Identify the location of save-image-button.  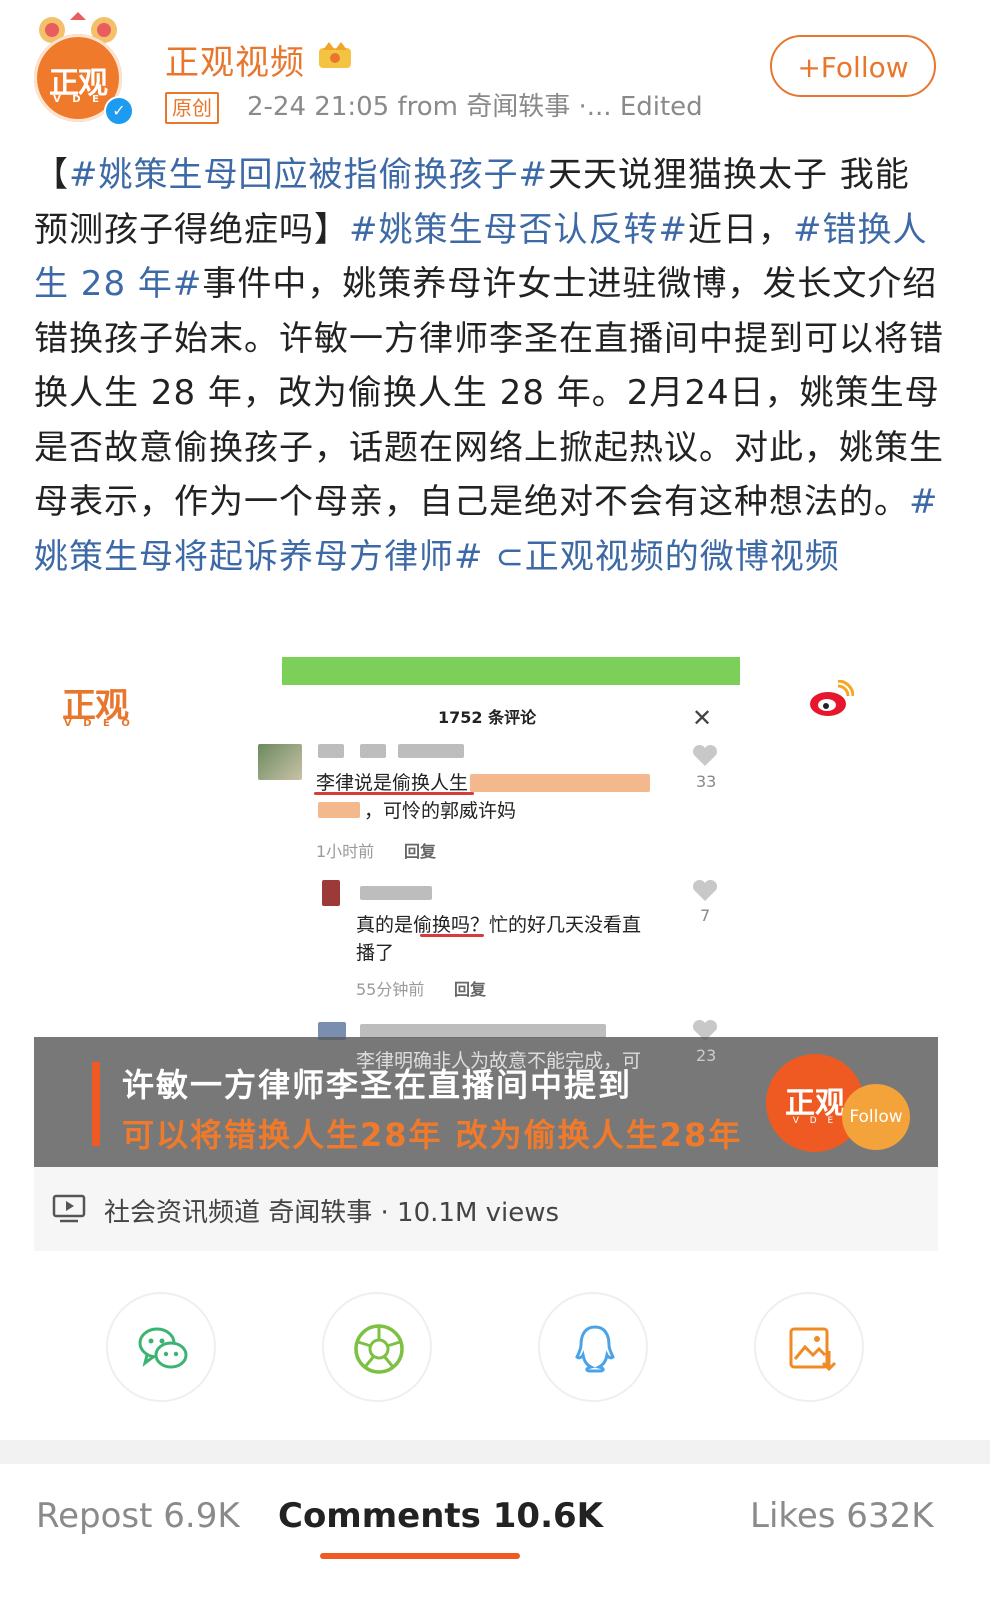
(809, 1347).